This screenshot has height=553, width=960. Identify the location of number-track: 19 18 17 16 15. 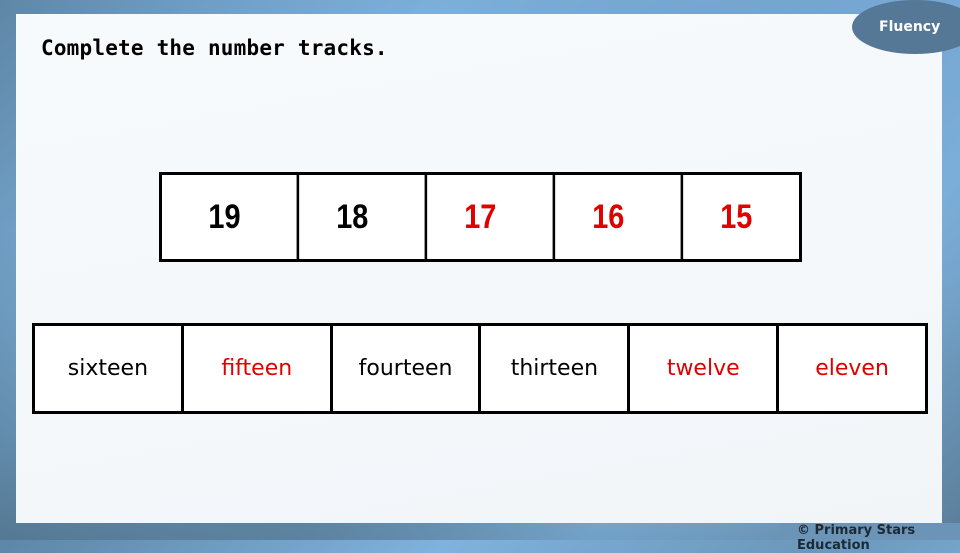
(480, 217).